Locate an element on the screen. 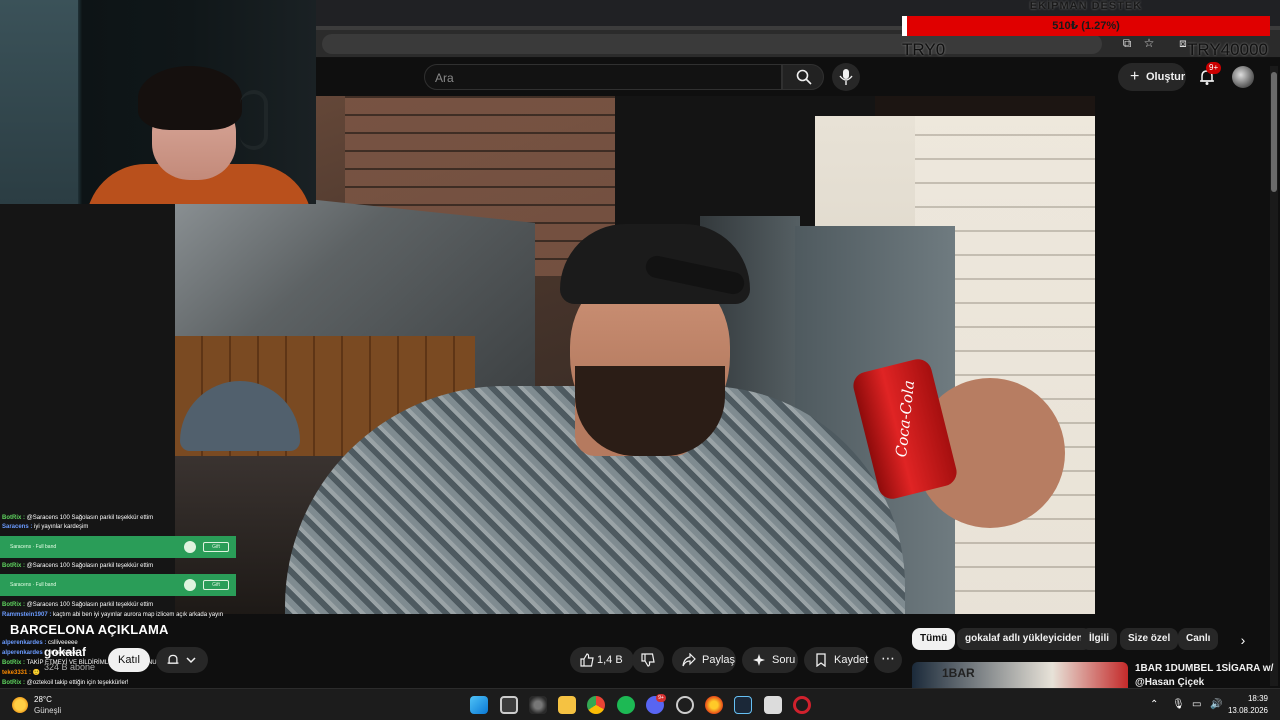 This screenshot has width=1280, height=720. firefox-icon is located at coordinates (714, 705).